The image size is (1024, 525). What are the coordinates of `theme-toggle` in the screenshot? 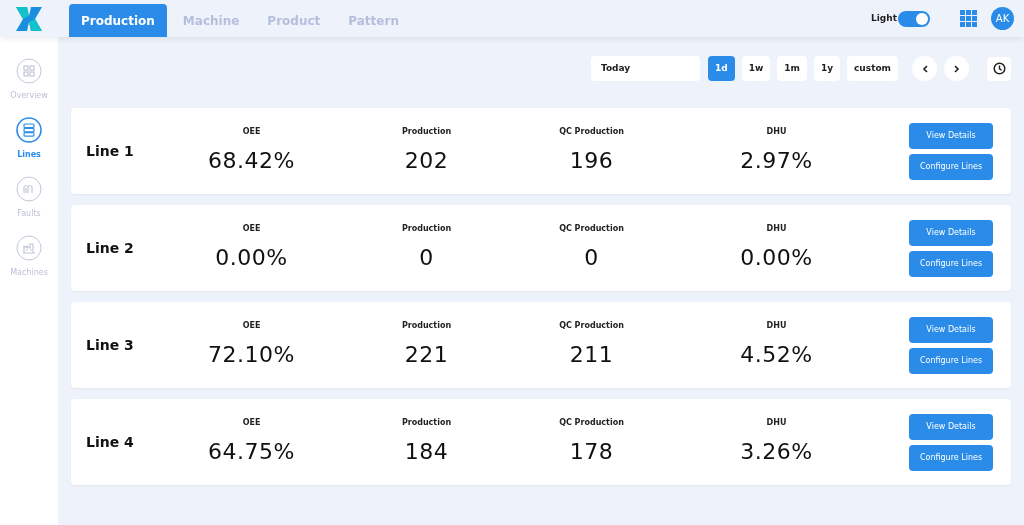 It's located at (914, 18).